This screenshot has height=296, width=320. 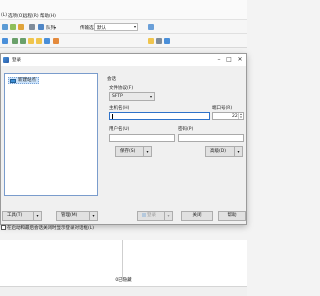 What do you see at coordinates (32, 27) in the screenshot?
I see `gear-icon` at bounding box center [32, 27].